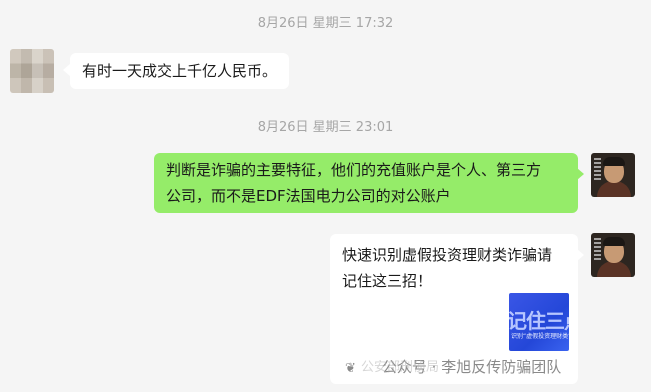  What do you see at coordinates (325, 127) in the screenshot?
I see `timestamp-2: 8月26日 星期三 23:01` at bounding box center [325, 127].